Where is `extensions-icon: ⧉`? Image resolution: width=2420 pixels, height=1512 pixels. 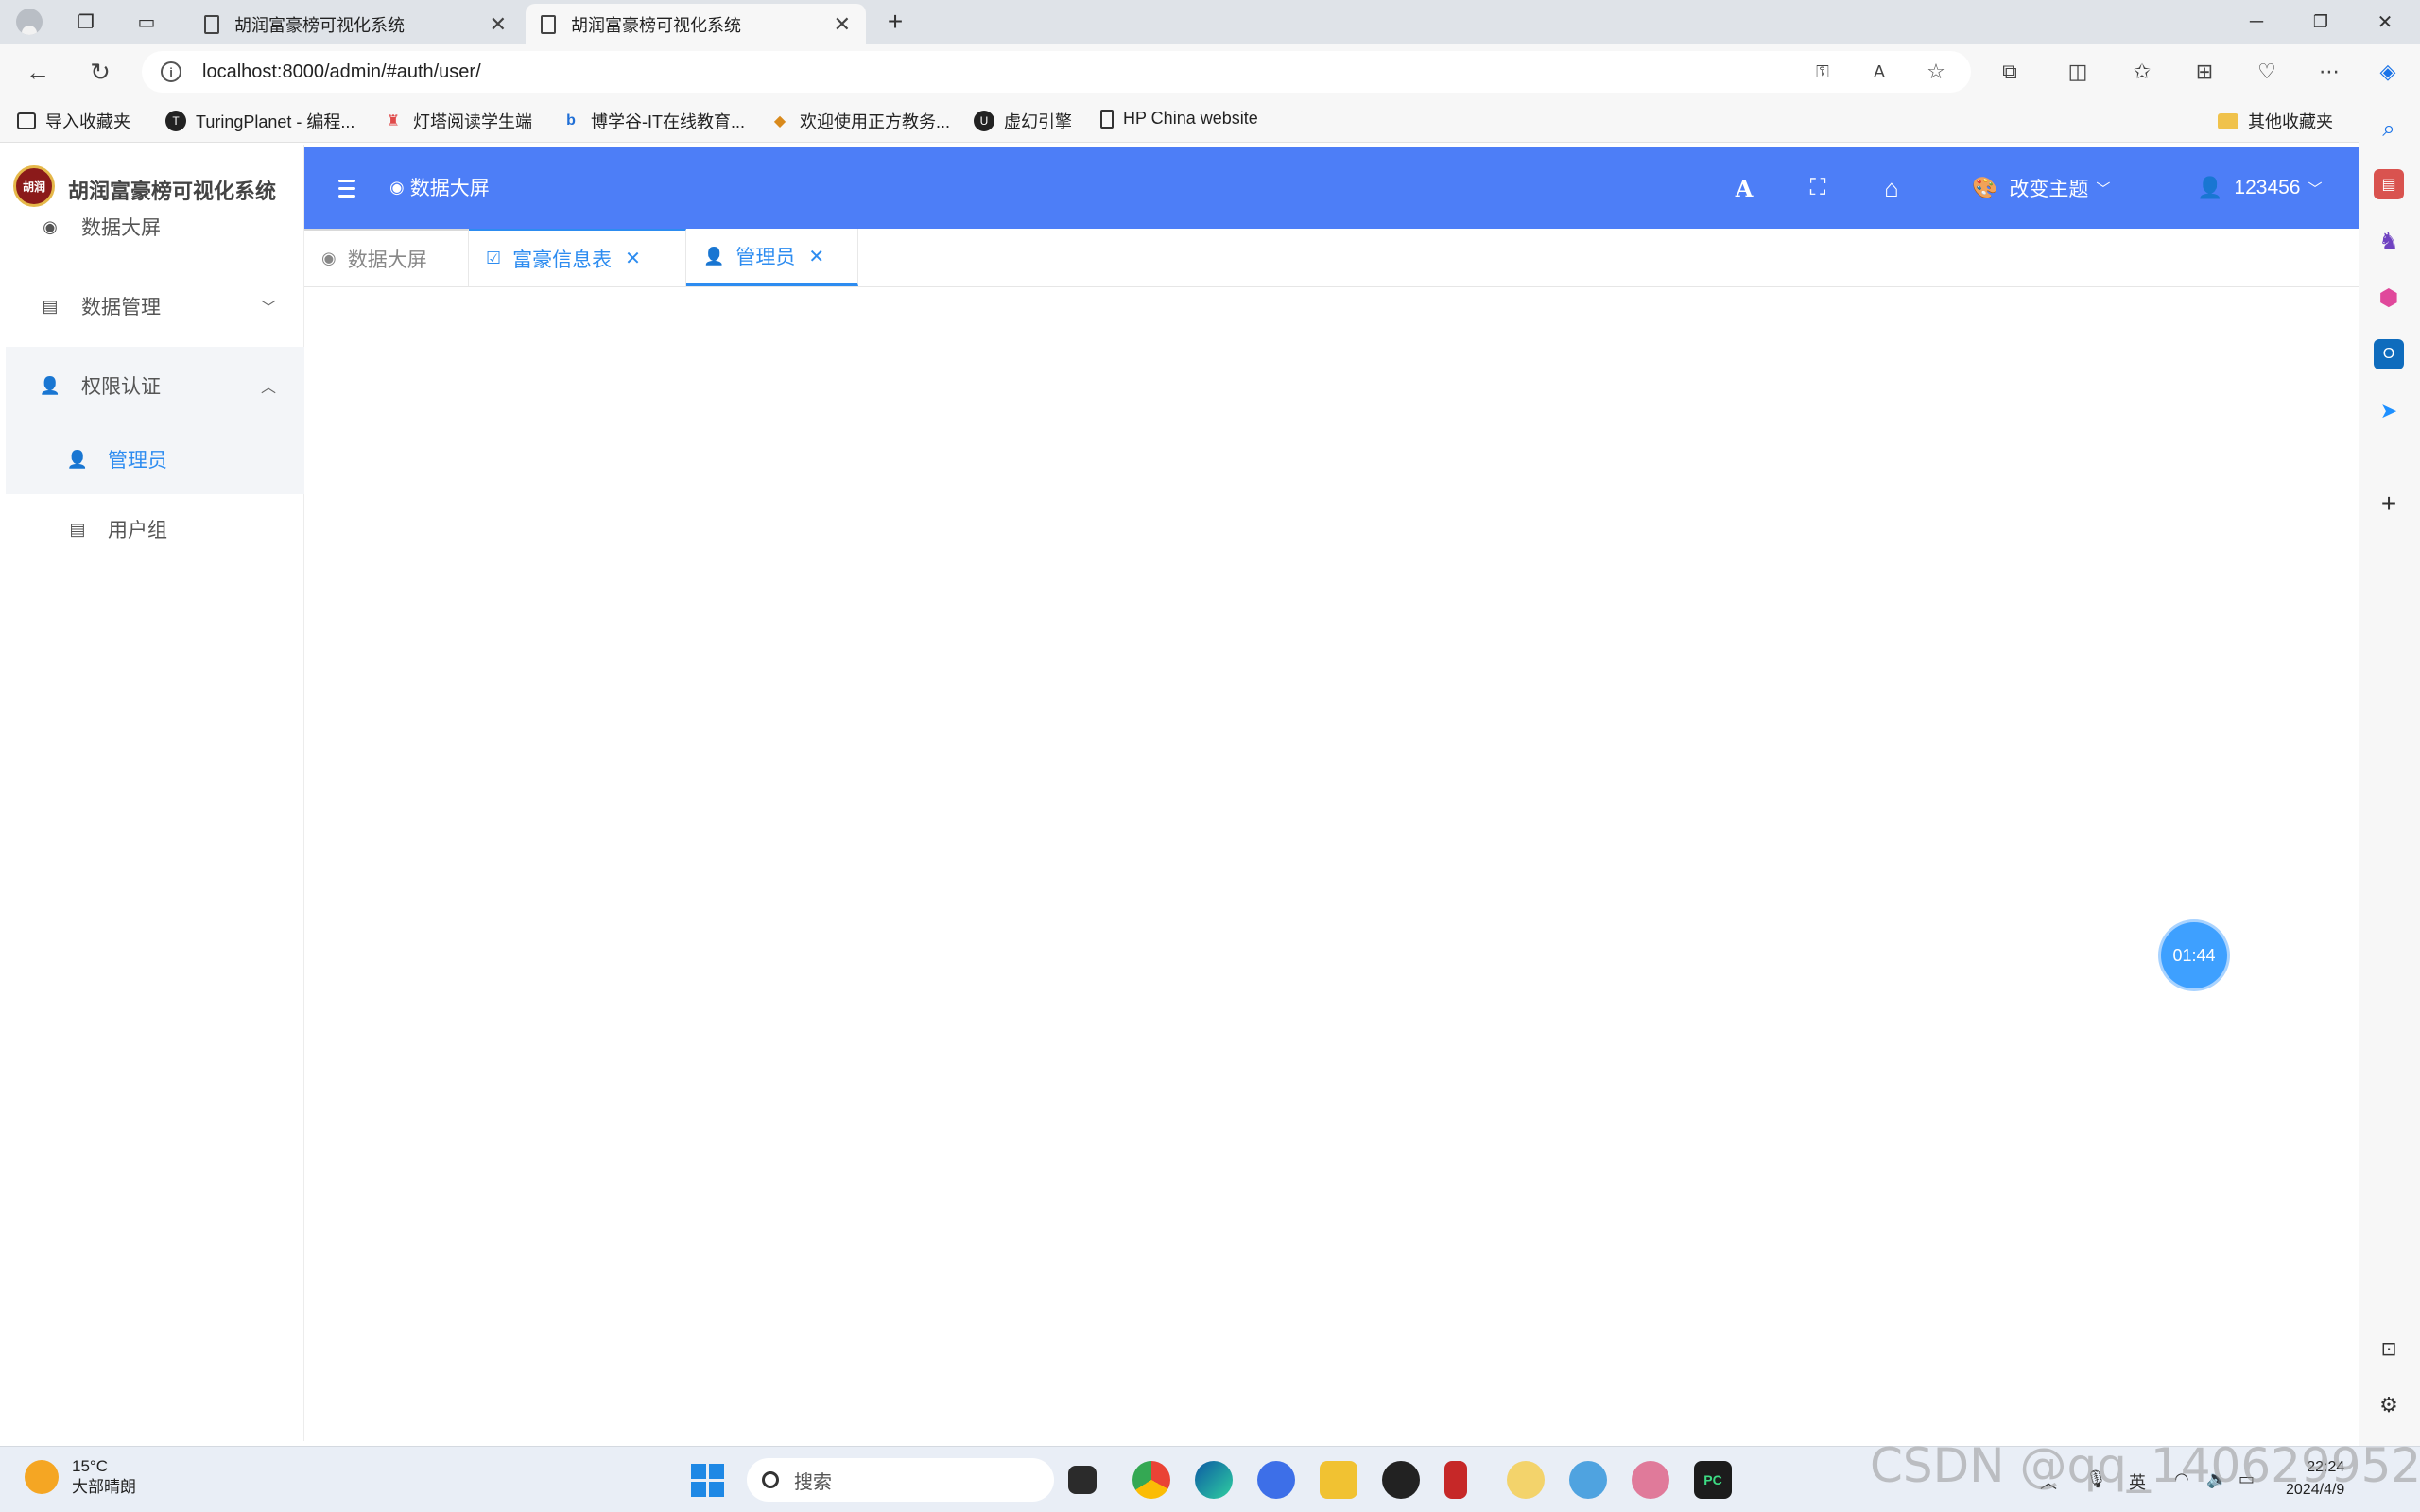 extensions-icon: ⧉ is located at coordinates (2010, 72).